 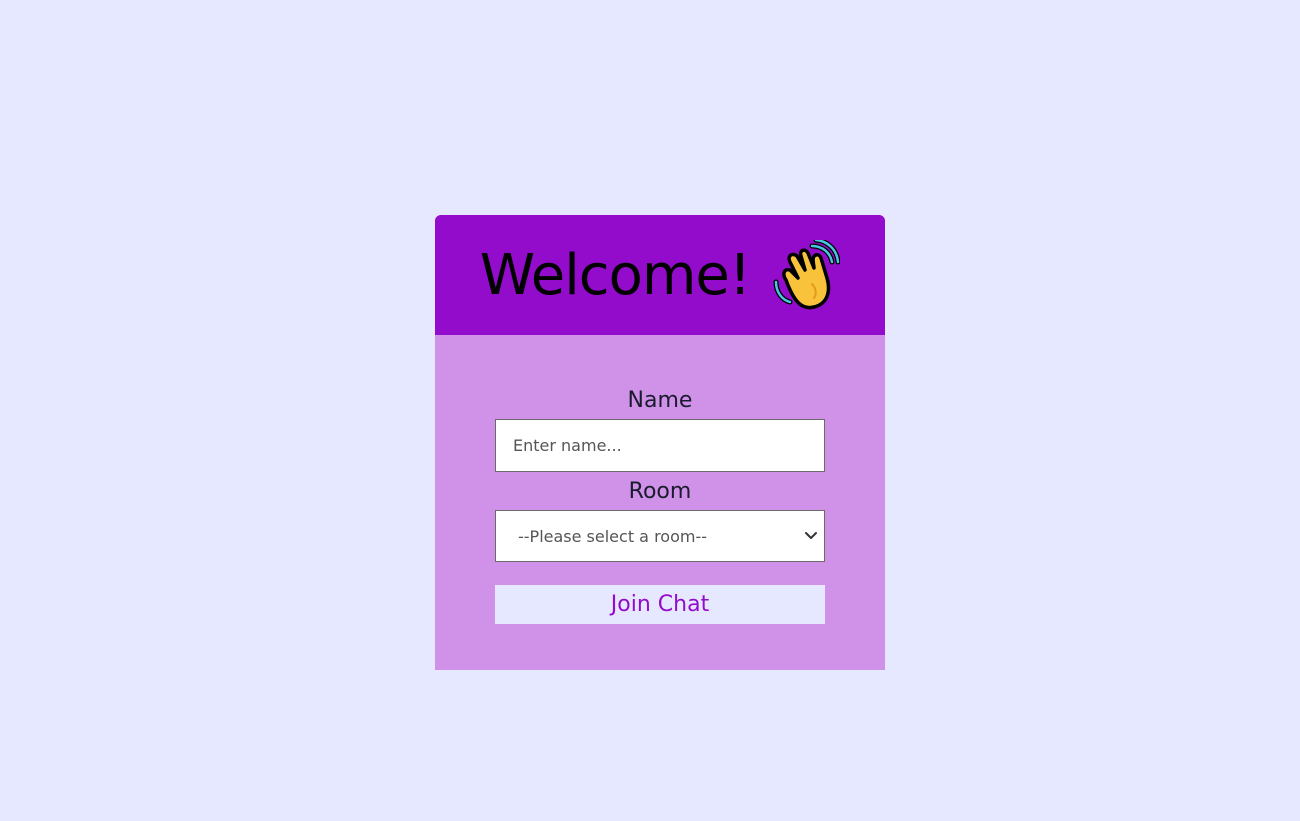 What do you see at coordinates (660, 445) in the screenshot?
I see `name-input` at bounding box center [660, 445].